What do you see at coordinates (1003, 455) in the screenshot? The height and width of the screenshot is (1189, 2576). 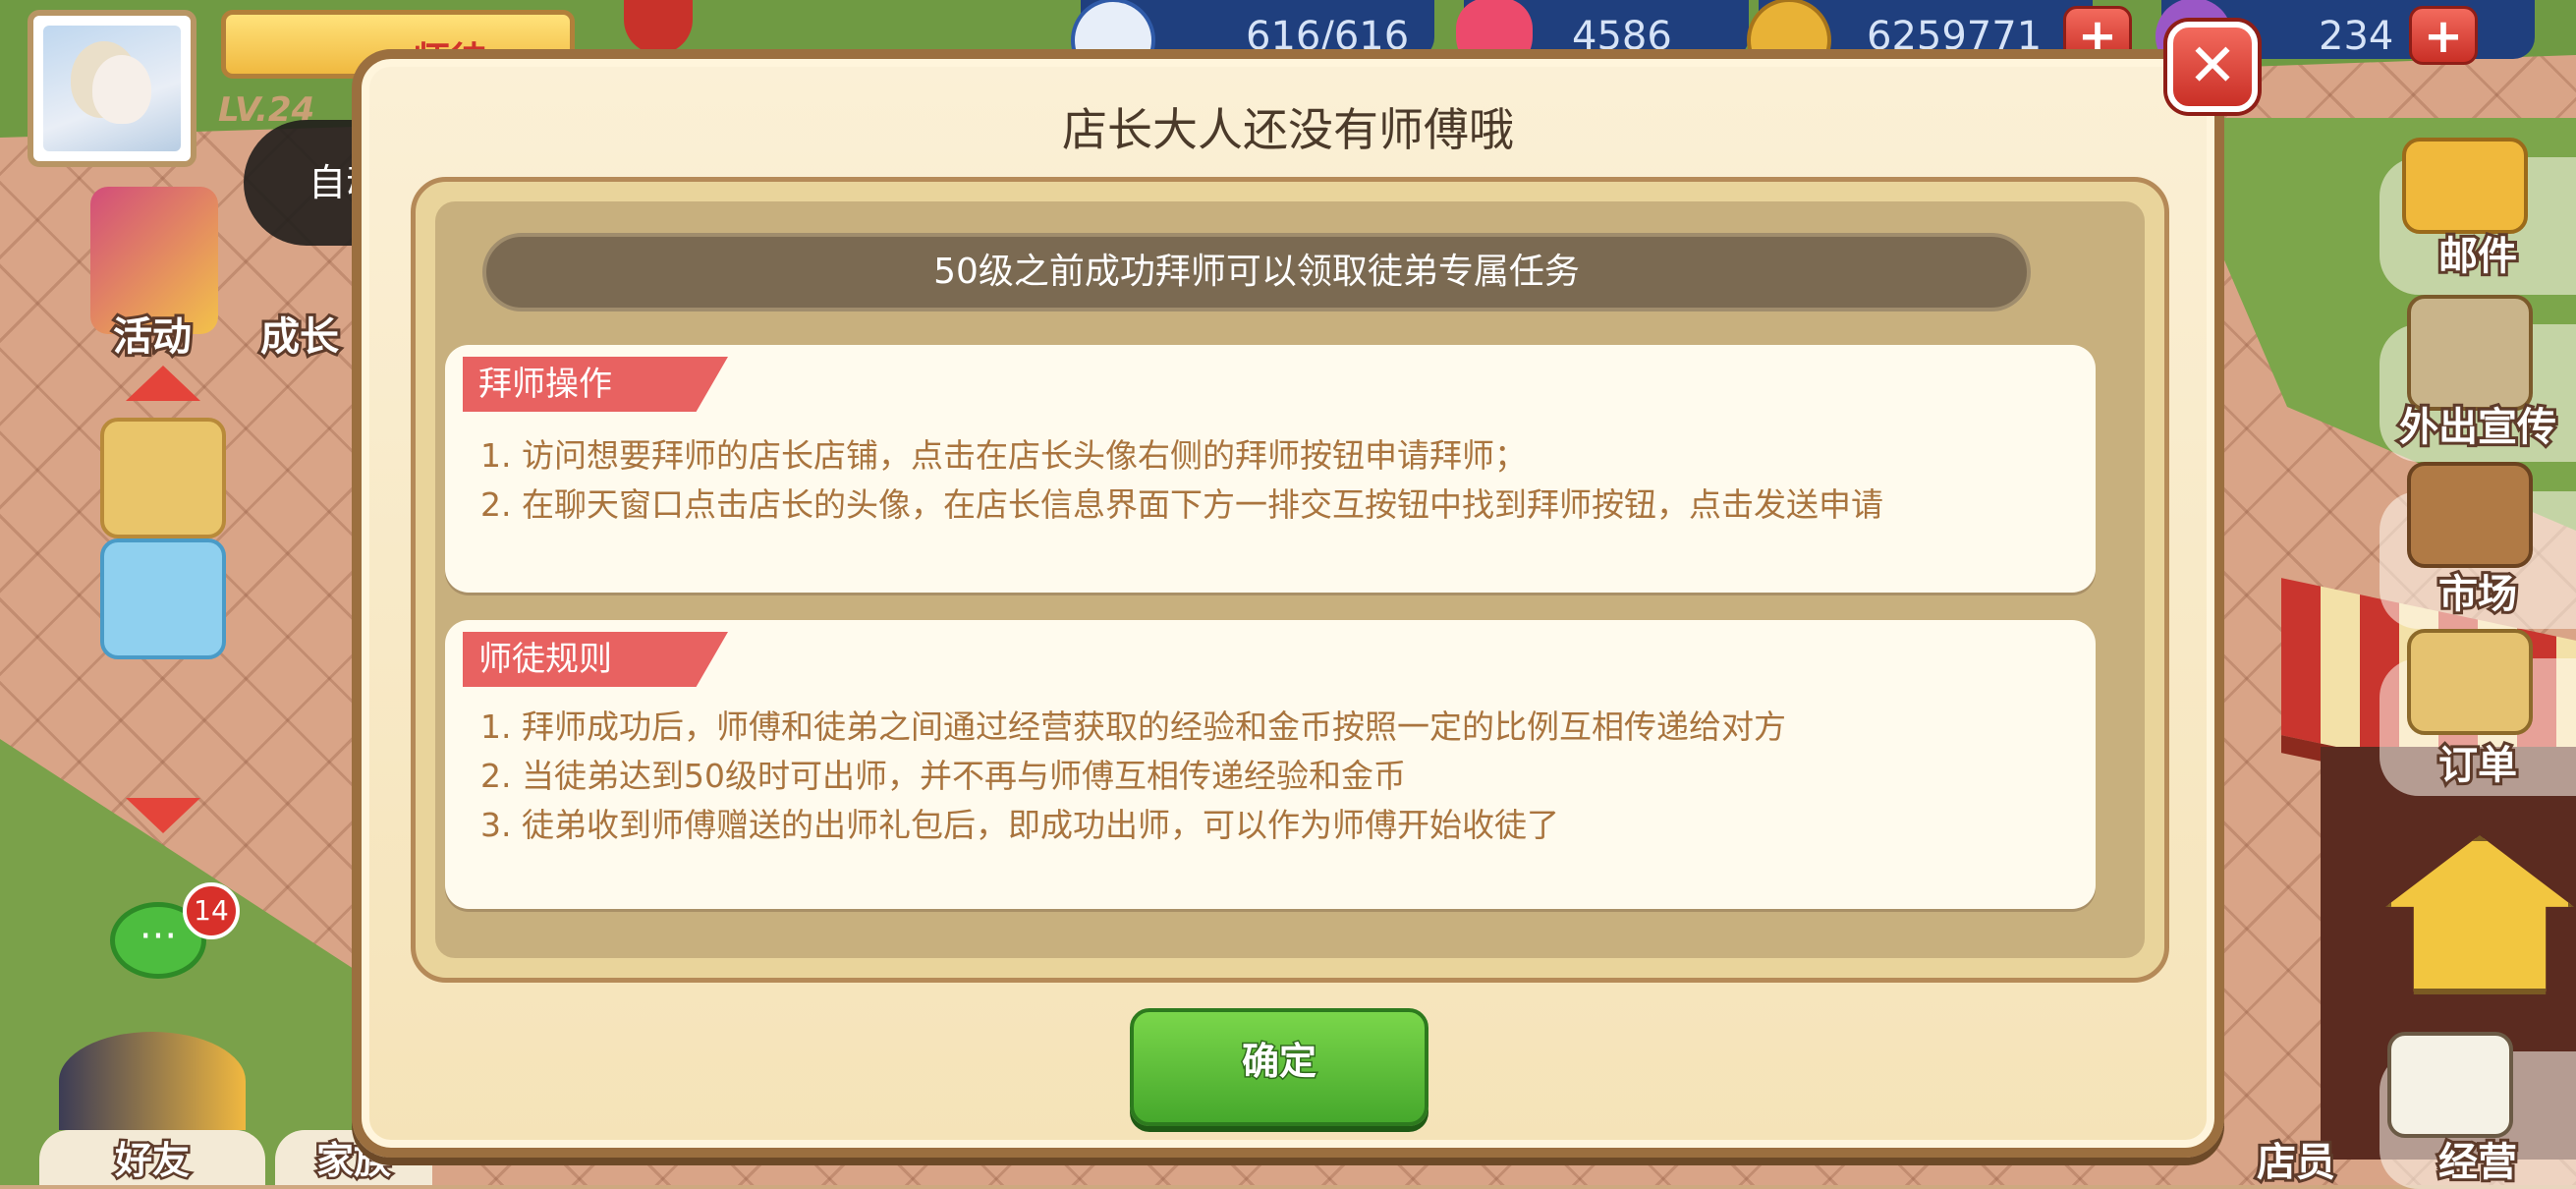 I see `apprentice-step-1: 1. 访问想要拜师的店长店铺，点击在店长头像右侧的拜师按钮申请拜师；` at bounding box center [1003, 455].